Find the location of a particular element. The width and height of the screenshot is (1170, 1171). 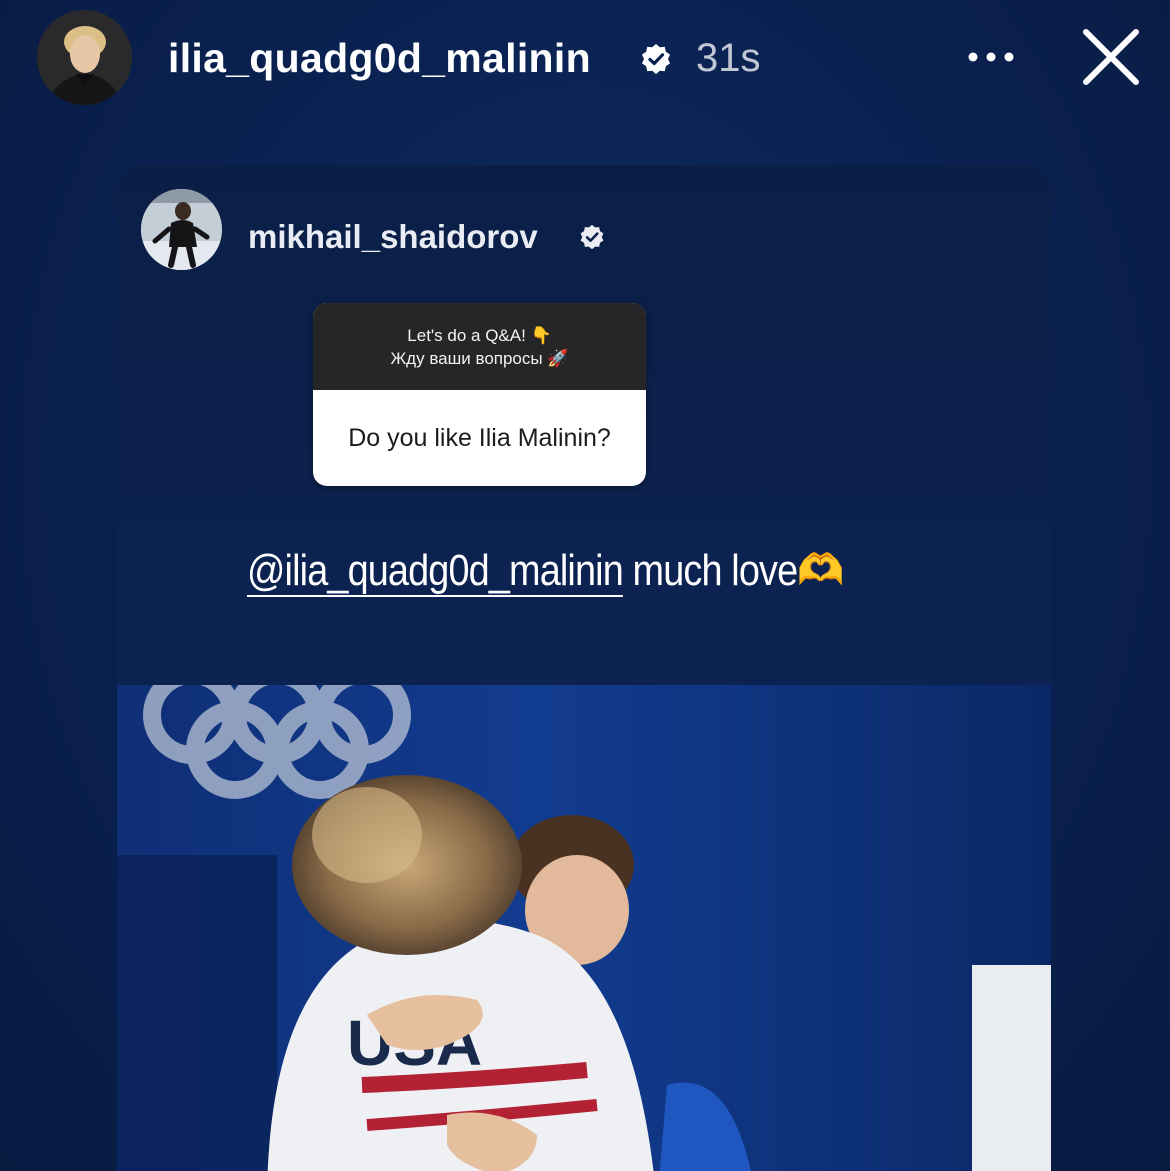

question-prompt-line1: Let's do a Q&A! 👇 is located at coordinates (479, 335).